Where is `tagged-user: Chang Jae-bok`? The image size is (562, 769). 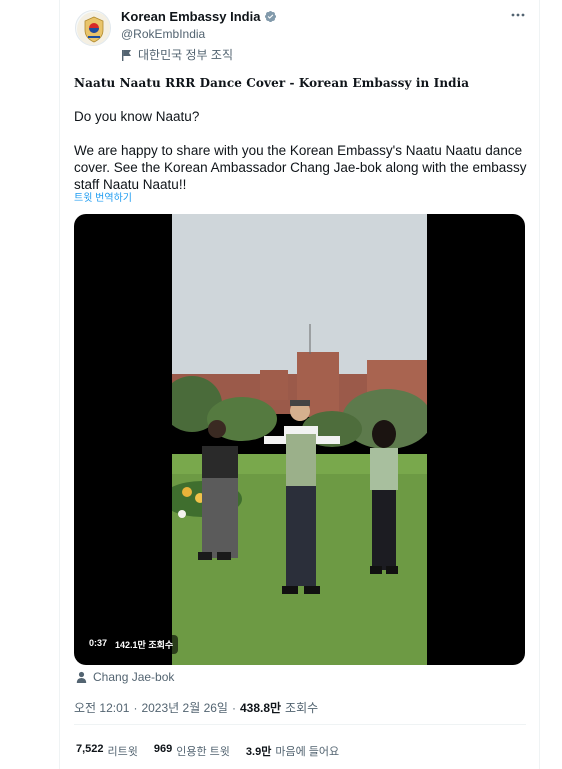 tagged-user: Chang Jae-bok is located at coordinates (125, 677).